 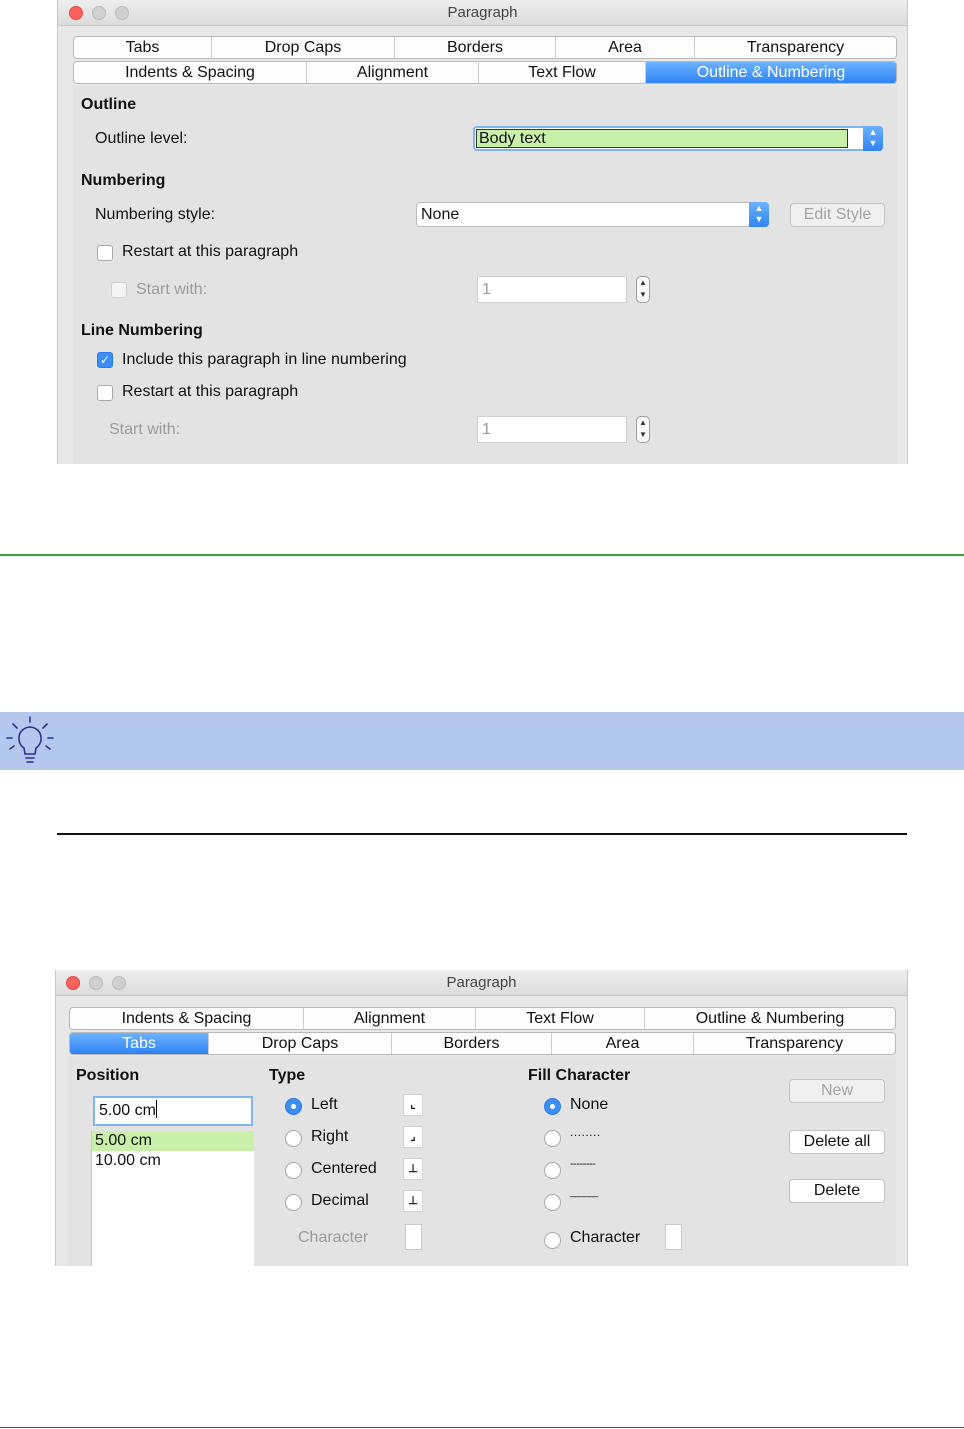 What do you see at coordinates (141, 138) in the screenshot?
I see `outline-level-label: Outline level:` at bounding box center [141, 138].